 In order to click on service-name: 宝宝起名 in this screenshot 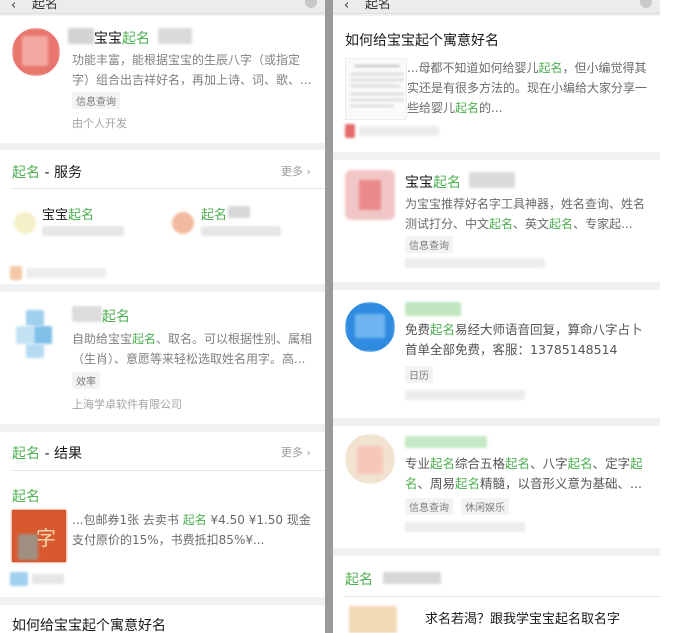, I will do `click(68, 215)`.